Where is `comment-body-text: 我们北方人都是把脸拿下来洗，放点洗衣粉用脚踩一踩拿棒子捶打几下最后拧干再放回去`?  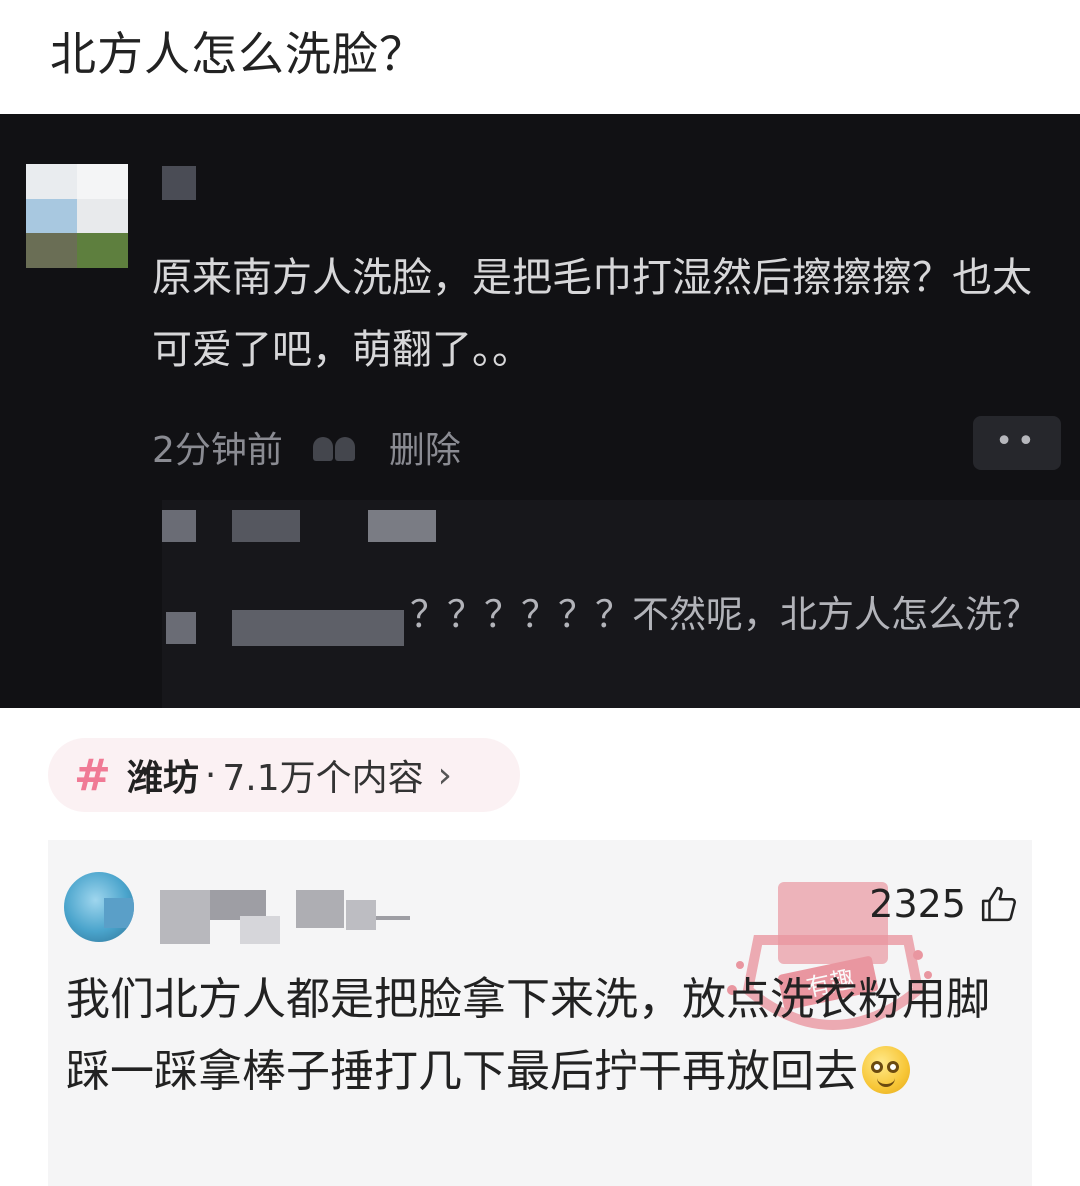
comment-body-text: 我们北方人都是把脸拿下来洗，放点洗衣粉用脚踩一踩拿棒子捶打几下最后拧干再放回去 is located at coordinates (528, 1035).